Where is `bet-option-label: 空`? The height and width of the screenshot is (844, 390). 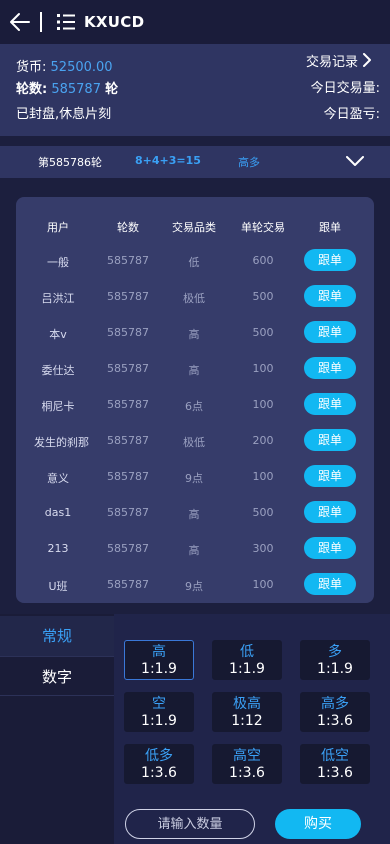
bet-option-label: 空 is located at coordinates (159, 704).